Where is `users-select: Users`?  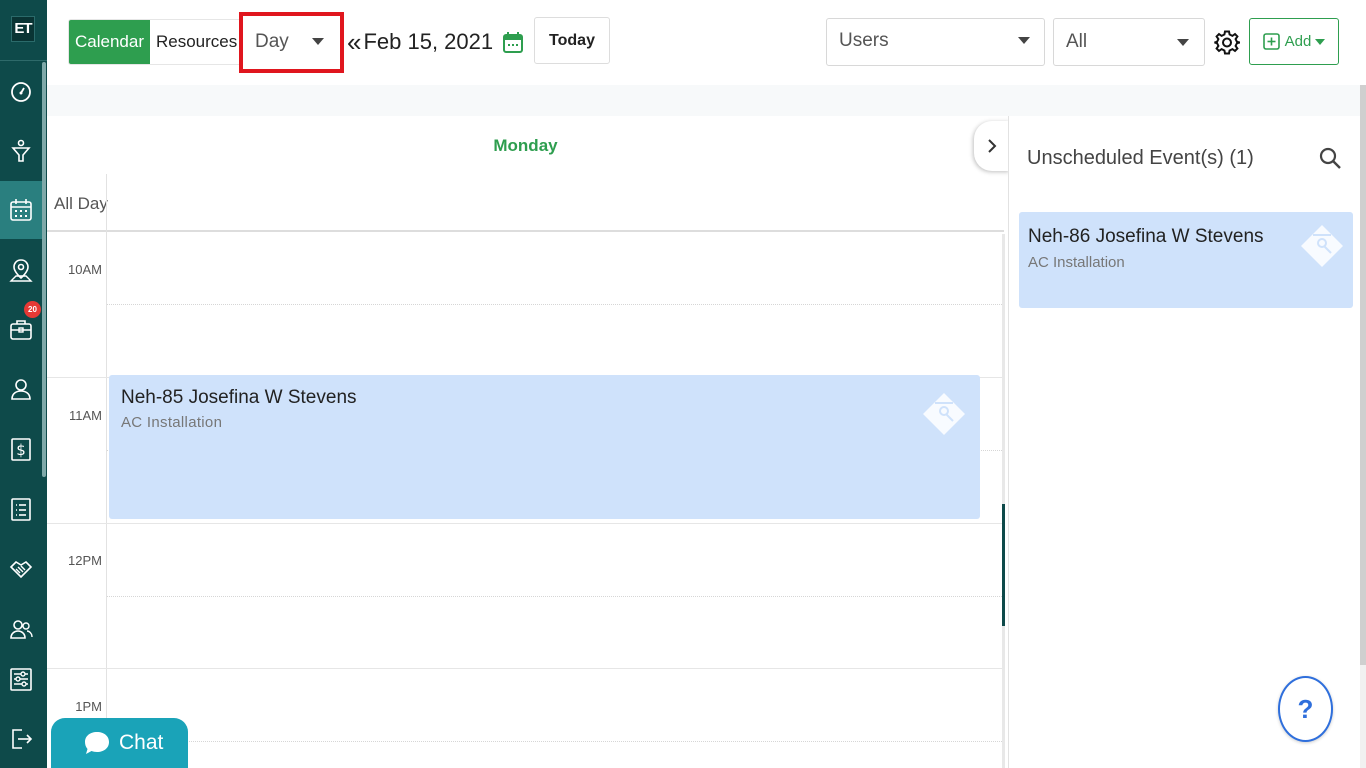 users-select: Users is located at coordinates (935, 42).